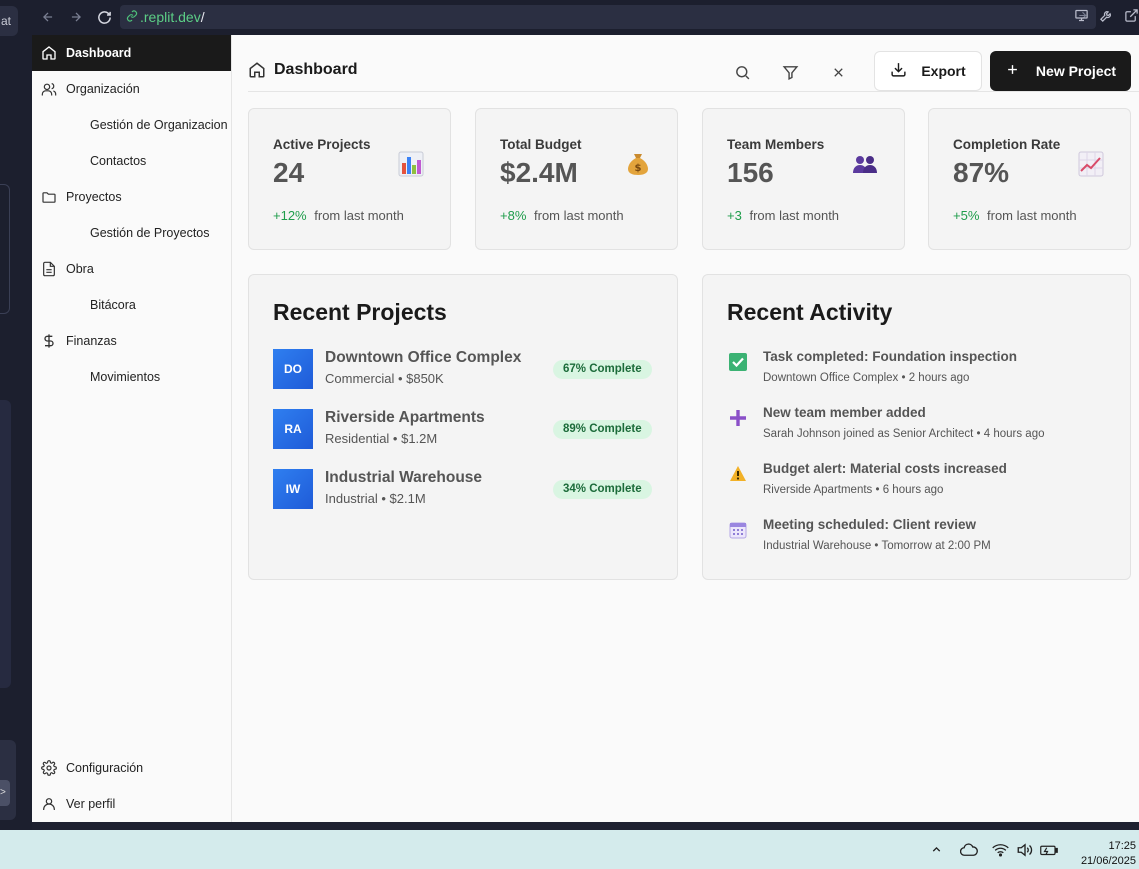  What do you see at coordinates (870, 524) in the screenshot?
I see `activity-title: Meeting scheduled: Client review` at bounding box center [870, 524].